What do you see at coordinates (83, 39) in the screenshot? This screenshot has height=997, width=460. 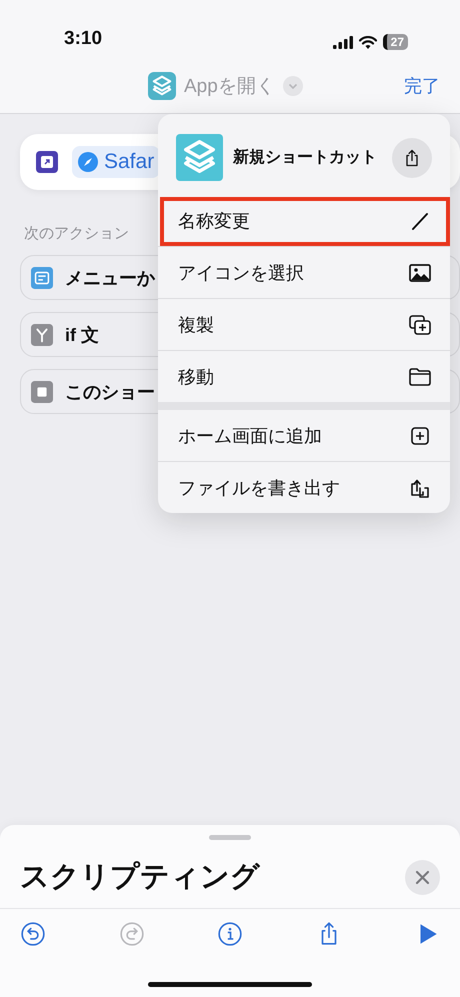 I see `status-time: 3:10` at bounding box center [83, 39].